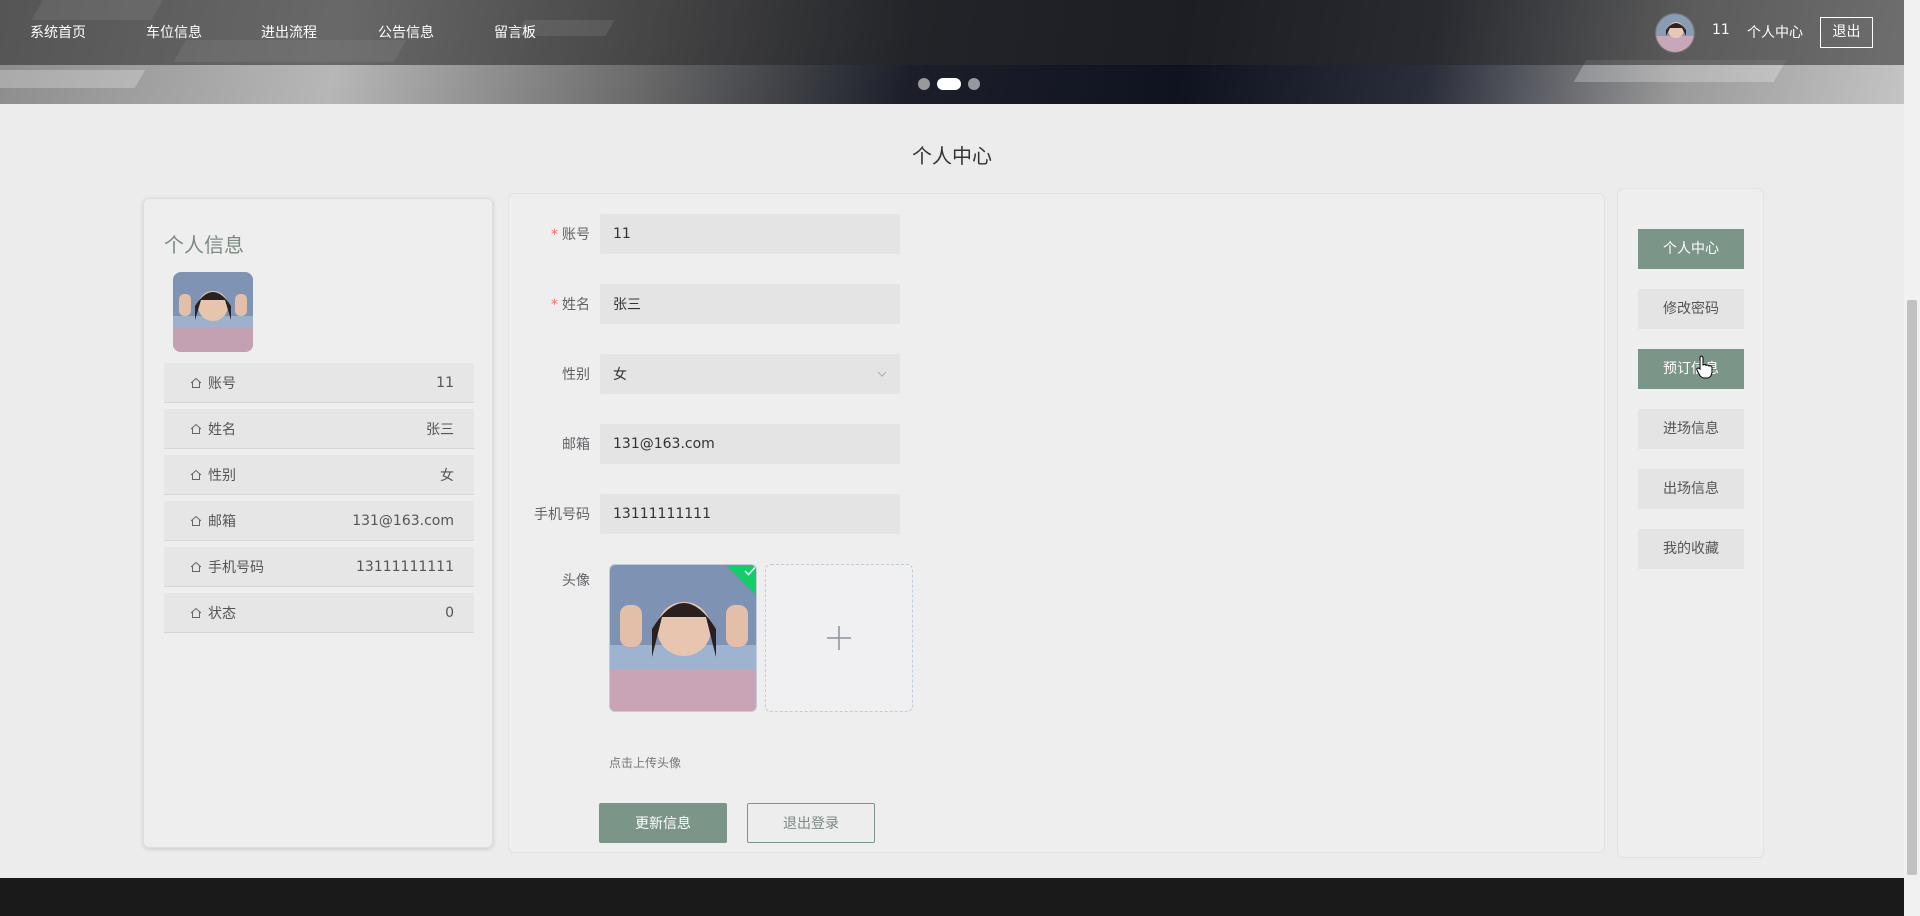 Image resolution: width=1920 pixels, height=916 pixels. I want to click on nav-message-board: 留言板, so click(515, 32).